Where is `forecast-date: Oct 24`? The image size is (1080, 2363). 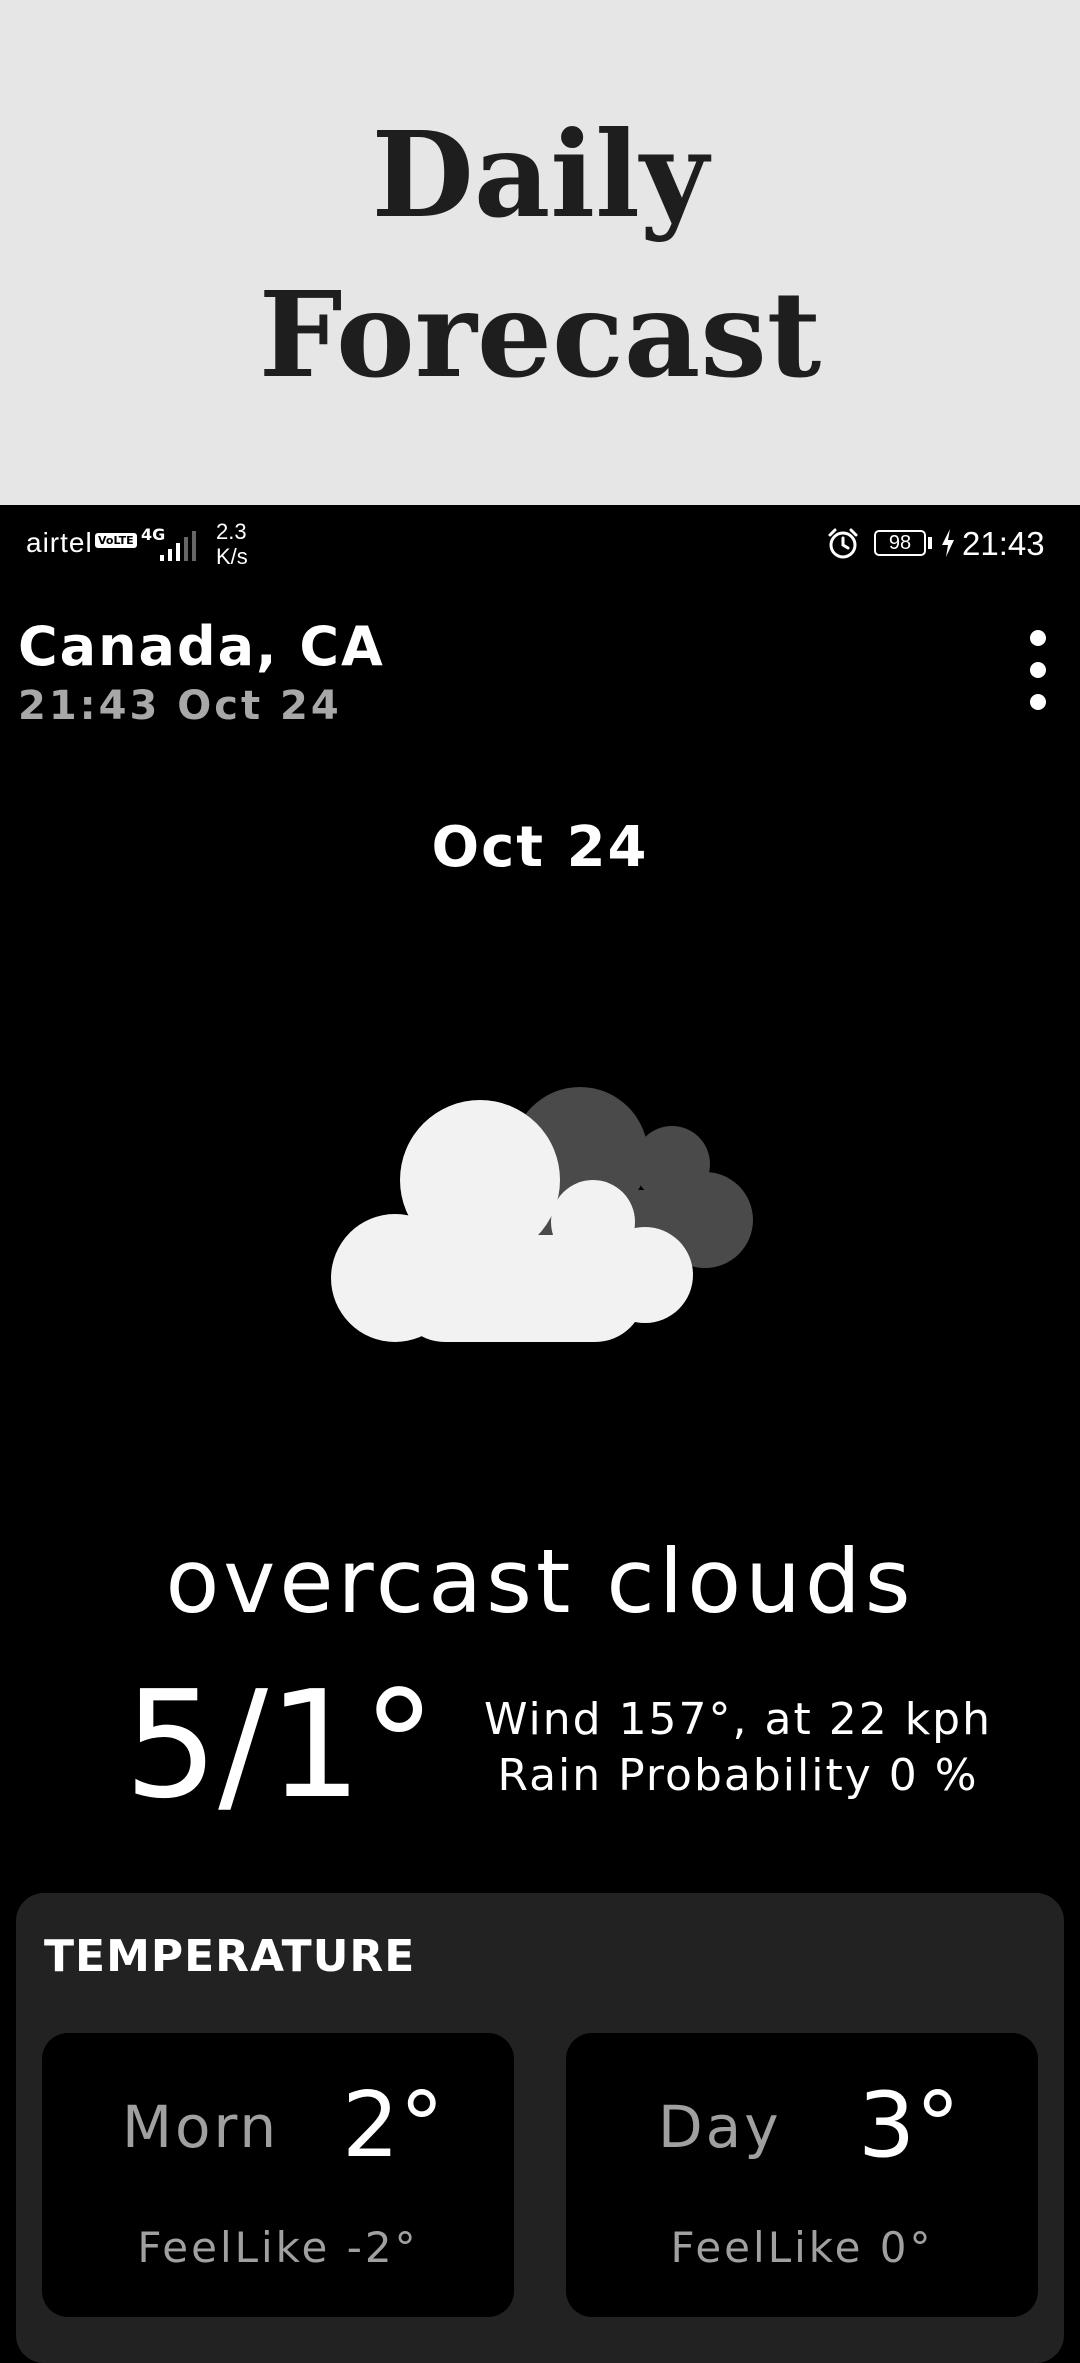 forecast-date: Oct 24 is located at coordinates (540, 847).